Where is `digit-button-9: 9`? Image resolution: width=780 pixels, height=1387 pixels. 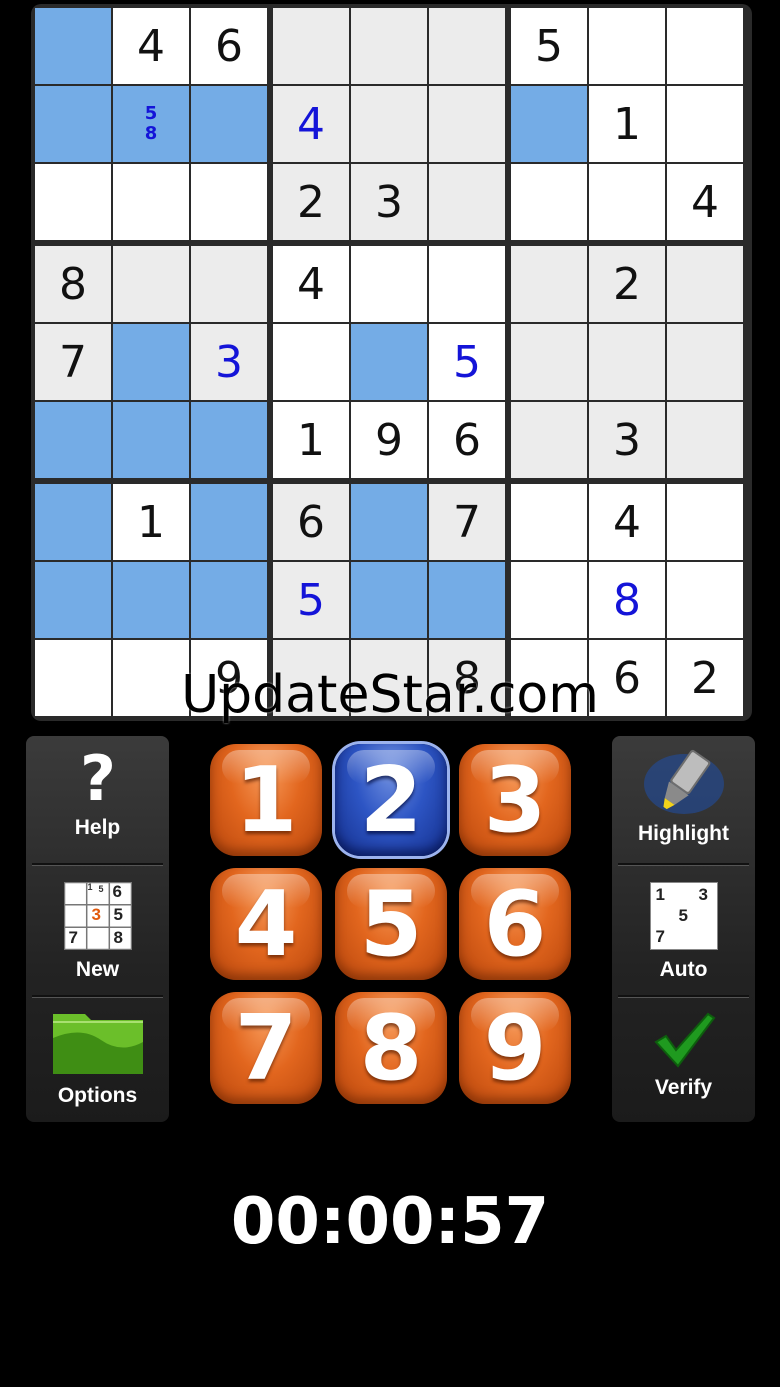
digit-button-9: 9 is located at coordinates (515, 1048).